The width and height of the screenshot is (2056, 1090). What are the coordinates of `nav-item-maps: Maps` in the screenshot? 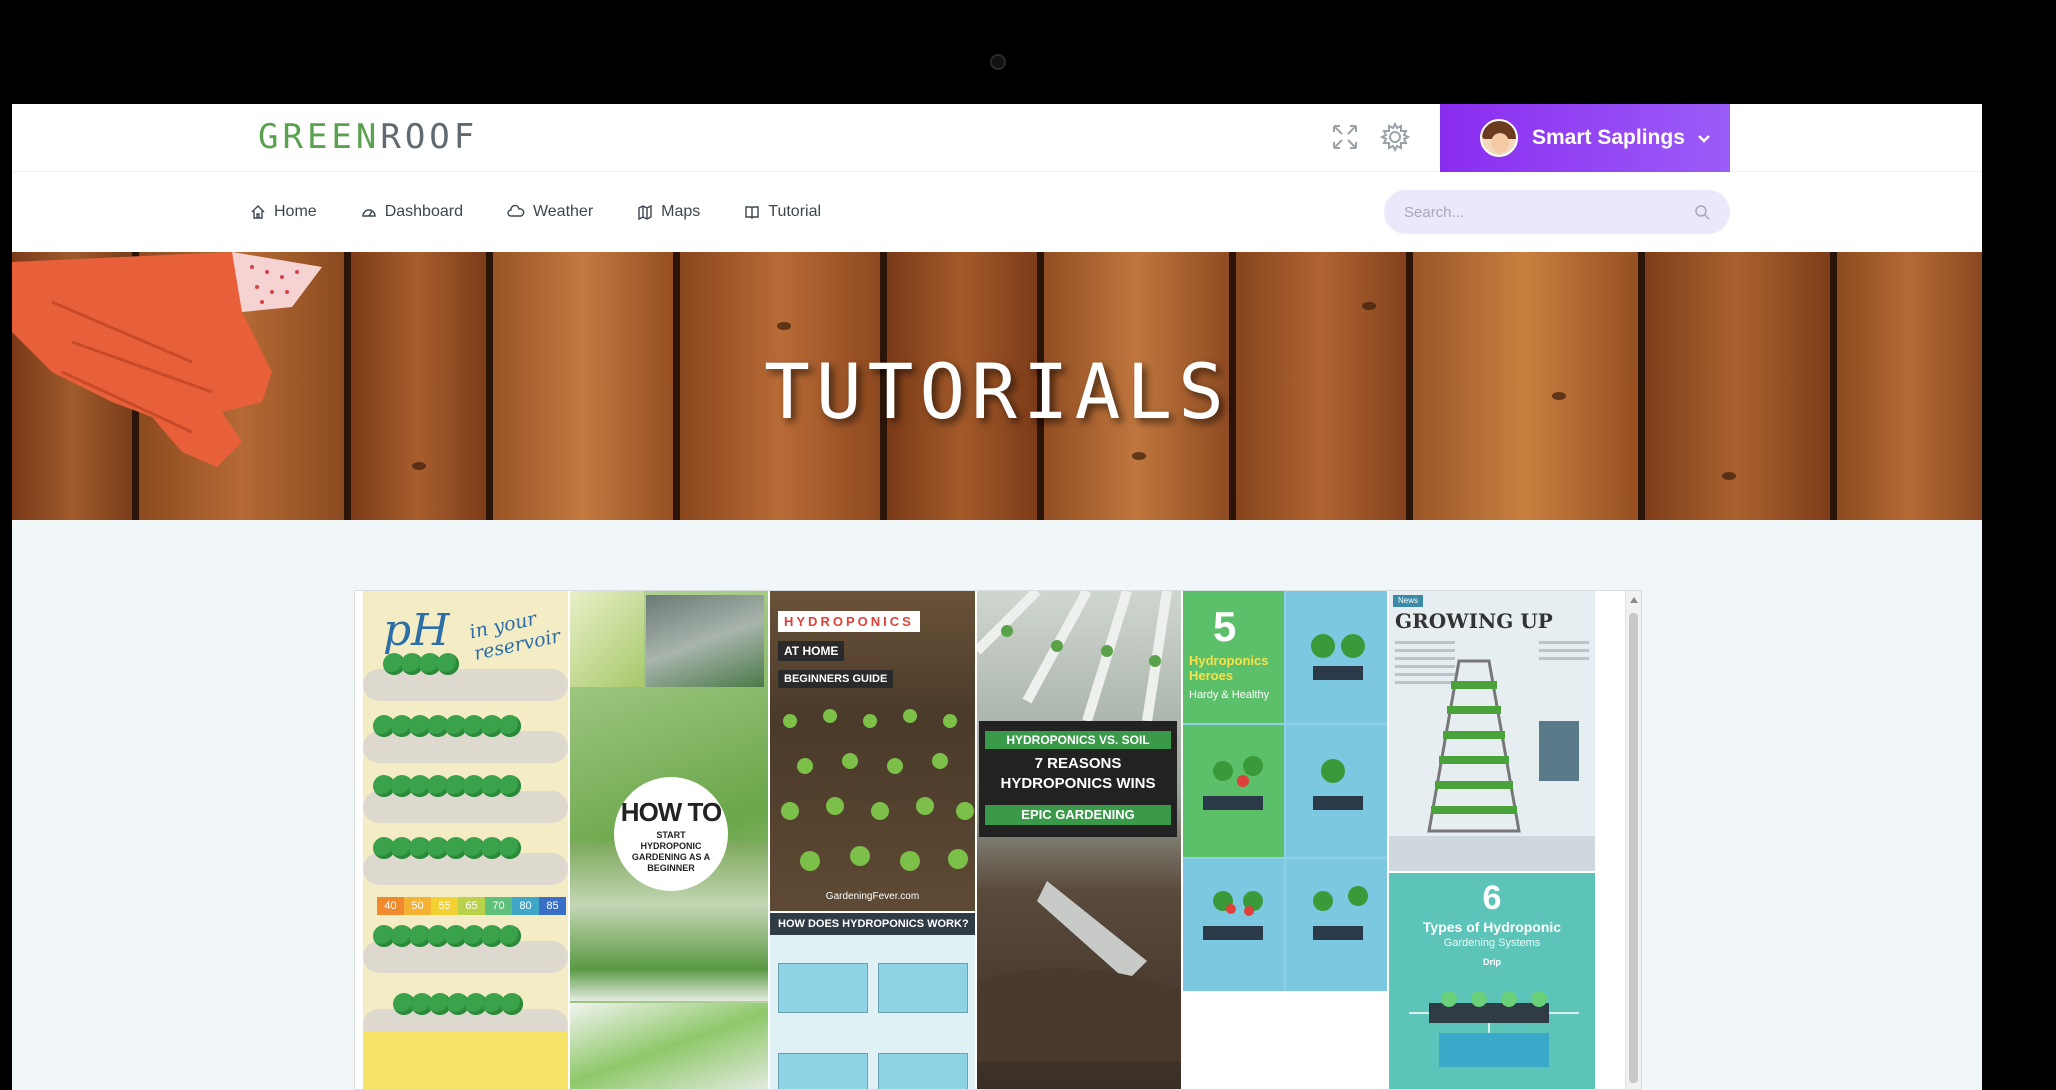 It's located at (668, 212).